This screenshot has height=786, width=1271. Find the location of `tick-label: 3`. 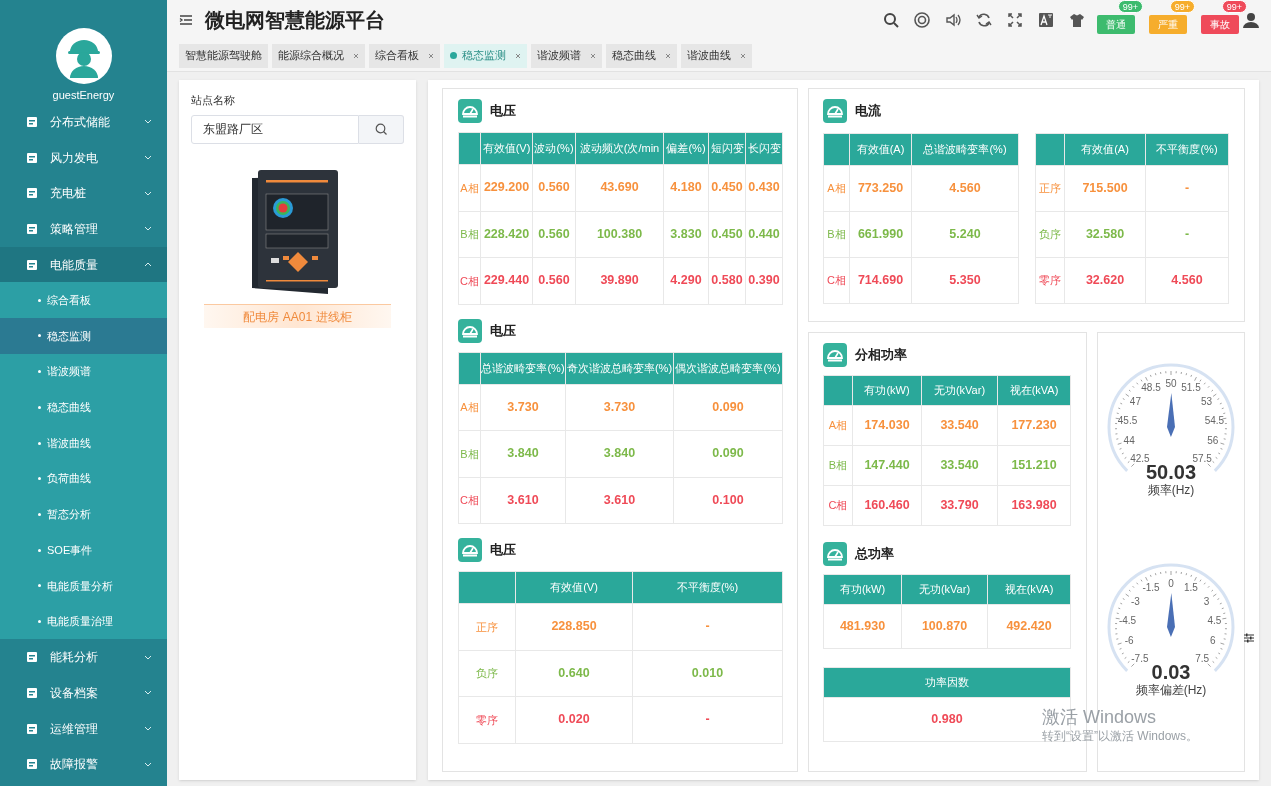

tick-label: 3 is located at coordinates (1206, 601).